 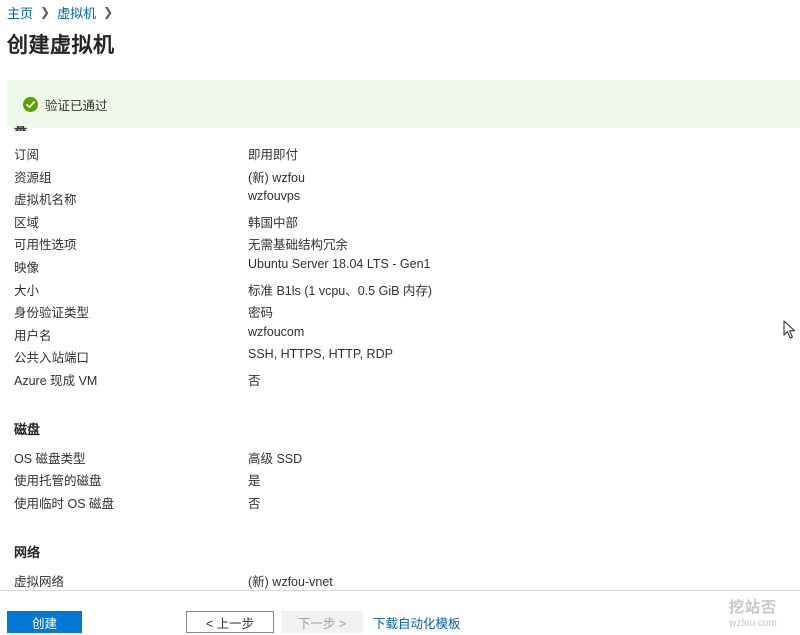 I want to click on summary-value: 无需基础结构冗余, so click(x=298, y=245).